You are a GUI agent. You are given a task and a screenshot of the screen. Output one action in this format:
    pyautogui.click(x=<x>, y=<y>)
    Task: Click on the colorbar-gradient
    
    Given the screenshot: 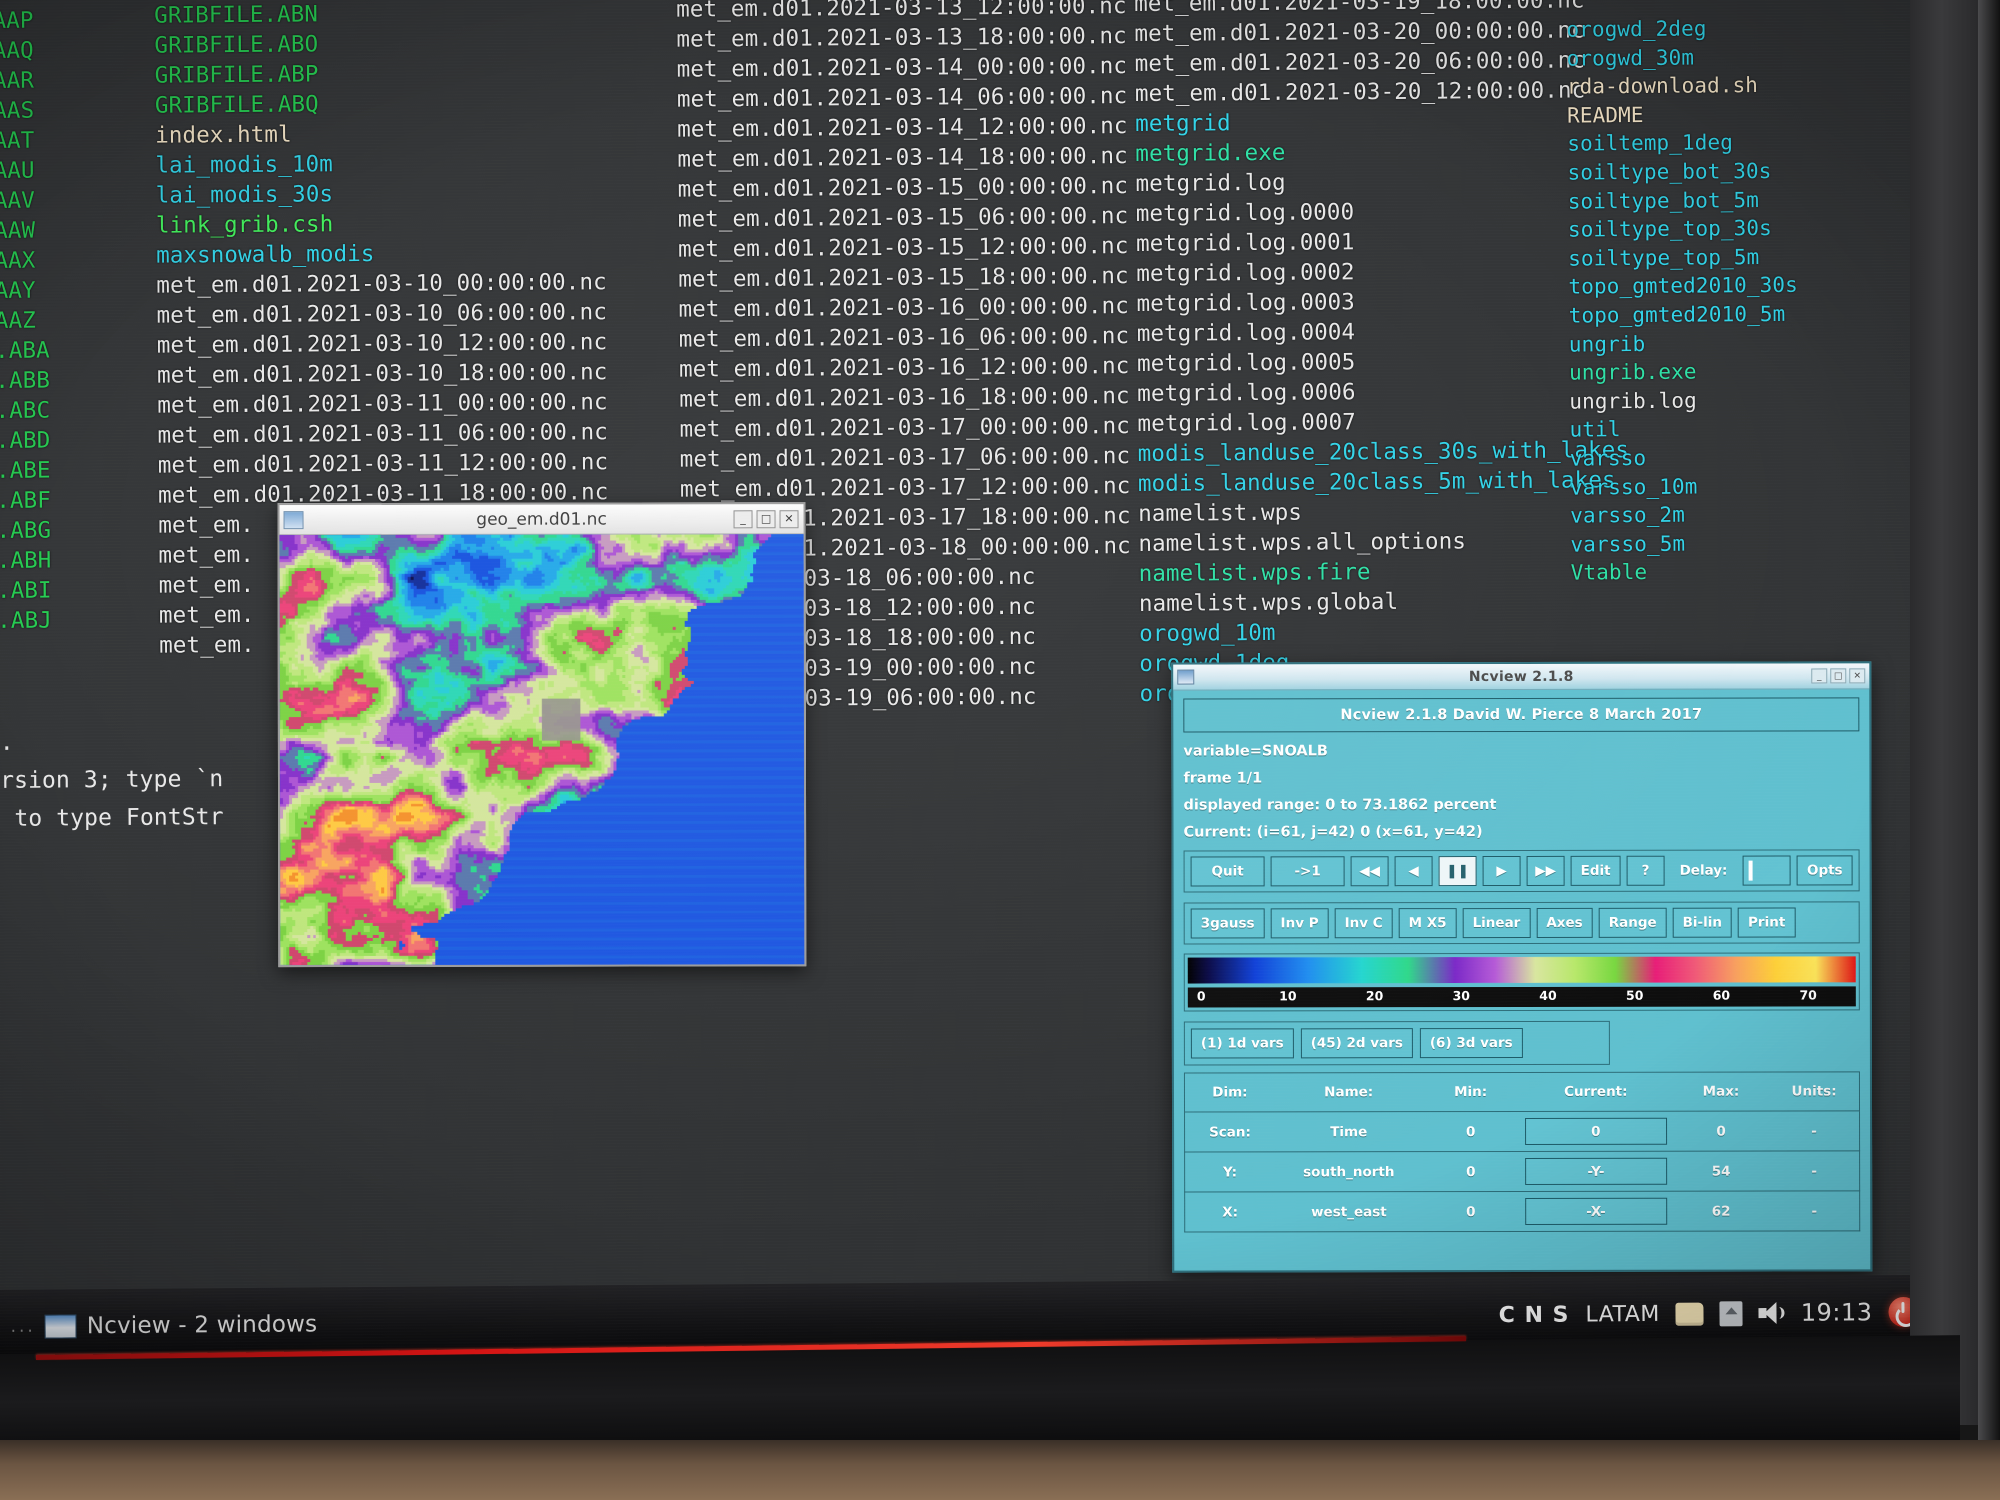 What is the action you would take?
    pyautogui.click(x=1521, y=970)
    